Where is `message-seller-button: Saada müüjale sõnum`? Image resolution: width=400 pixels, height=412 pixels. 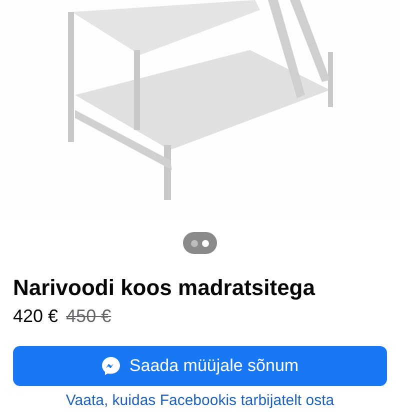
message-seller-button: Saada müüjale sõnum is located at coordinates (200, 366).